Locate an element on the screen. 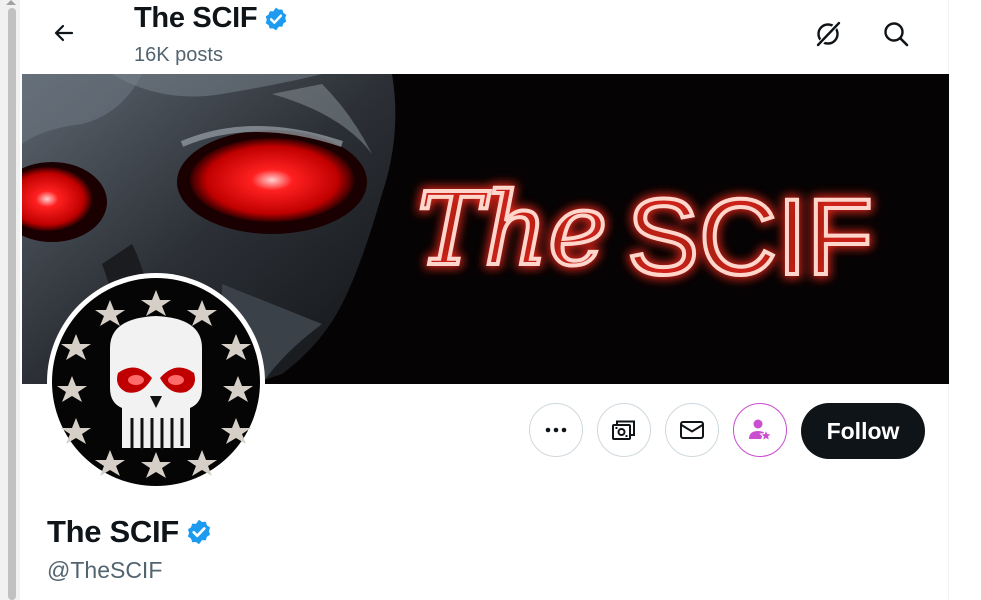 This screenshot has height=600, width=981. money-stack-icon is located at coordinates (623, 430).